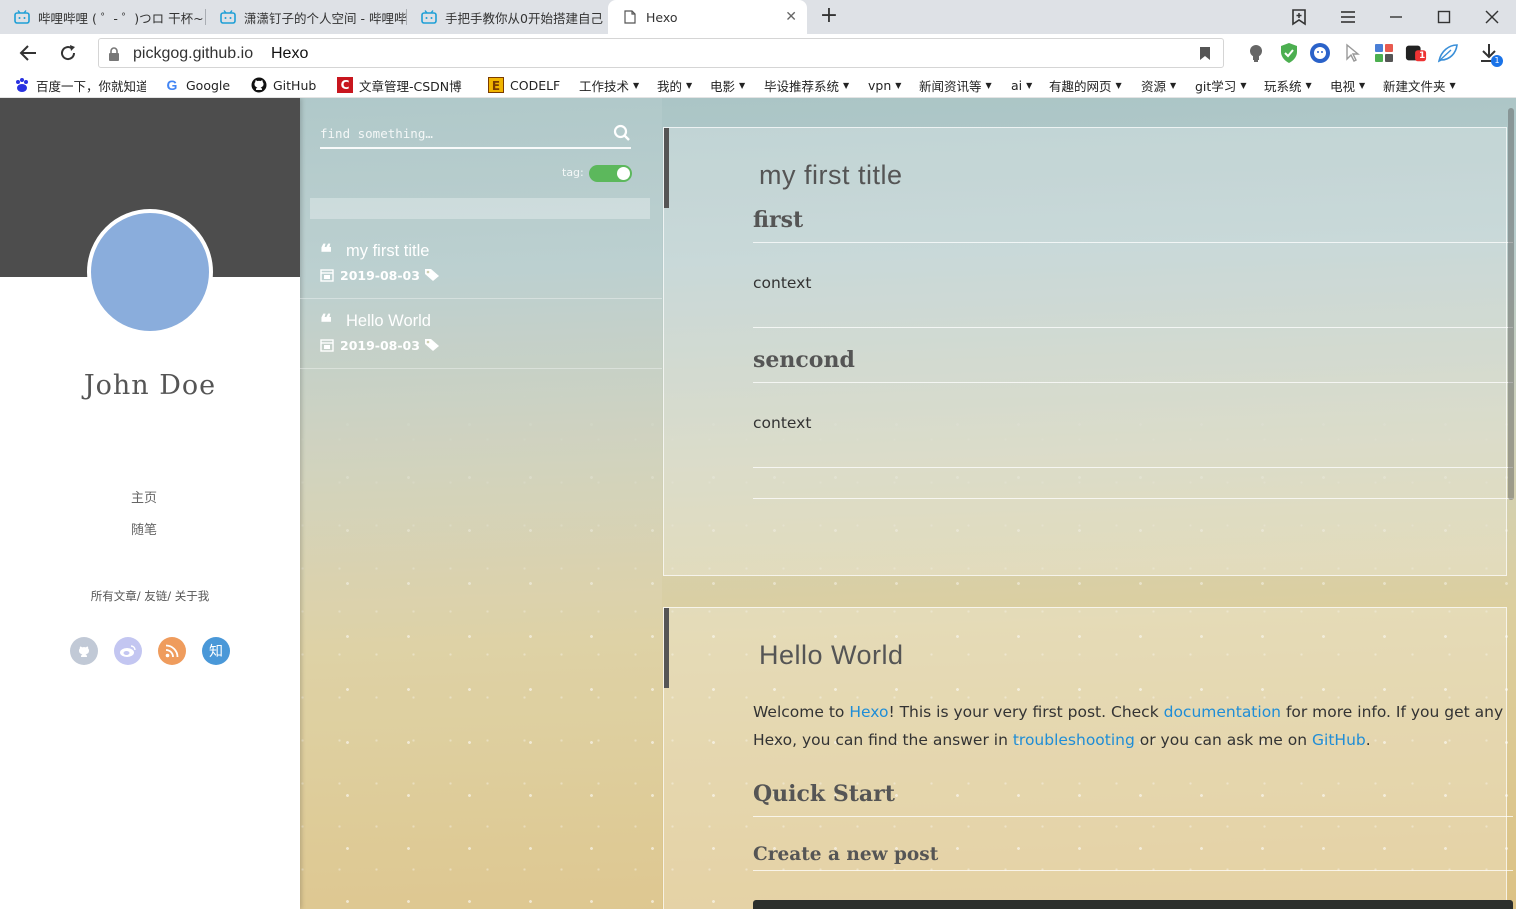 This screenshot has width=1516, height=909. I want to click on tab-title: Hexo, so click(662, 17).